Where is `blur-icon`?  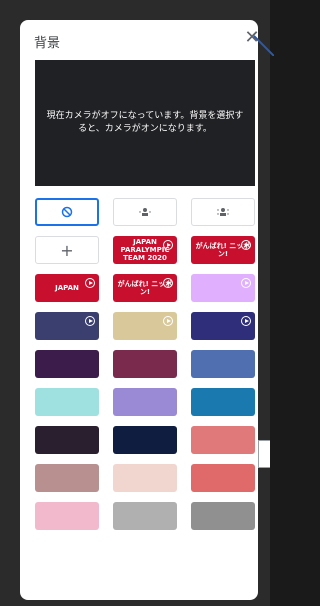
blur-icon is located at coordinates (223, 212).